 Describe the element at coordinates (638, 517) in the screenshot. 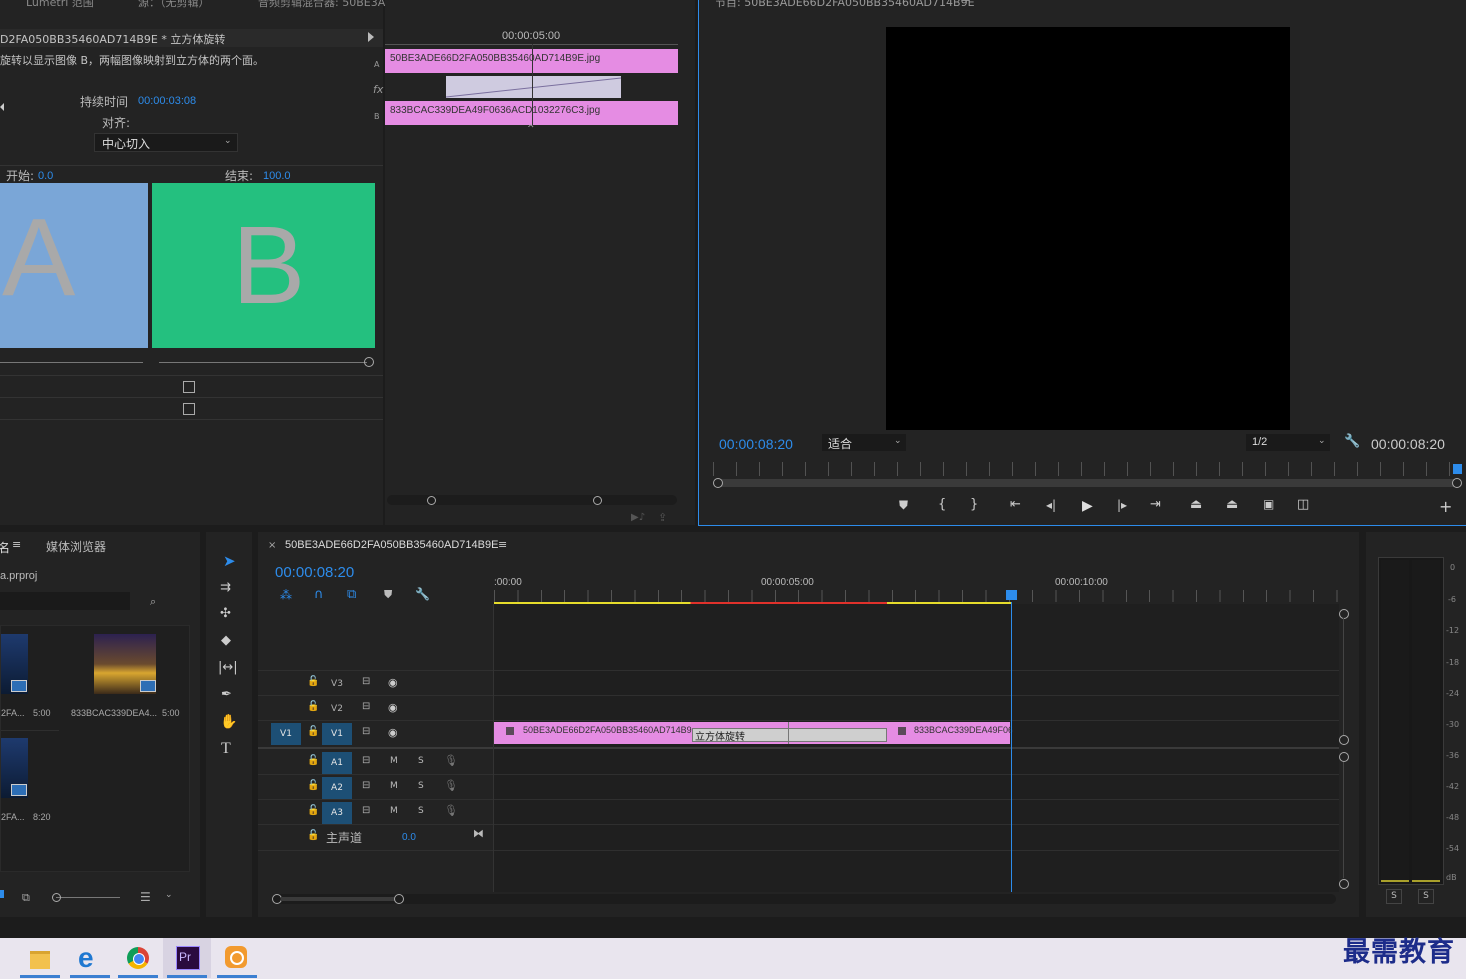

I see `render-audio-icon: ▶♪` at that location.